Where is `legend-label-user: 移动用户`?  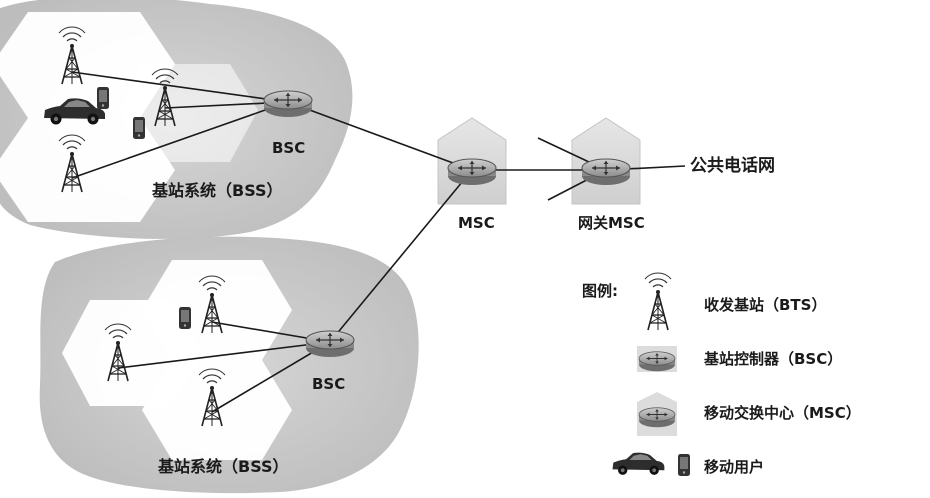 legend-label-user: 移动用户 is located at coordinates (734, 467).